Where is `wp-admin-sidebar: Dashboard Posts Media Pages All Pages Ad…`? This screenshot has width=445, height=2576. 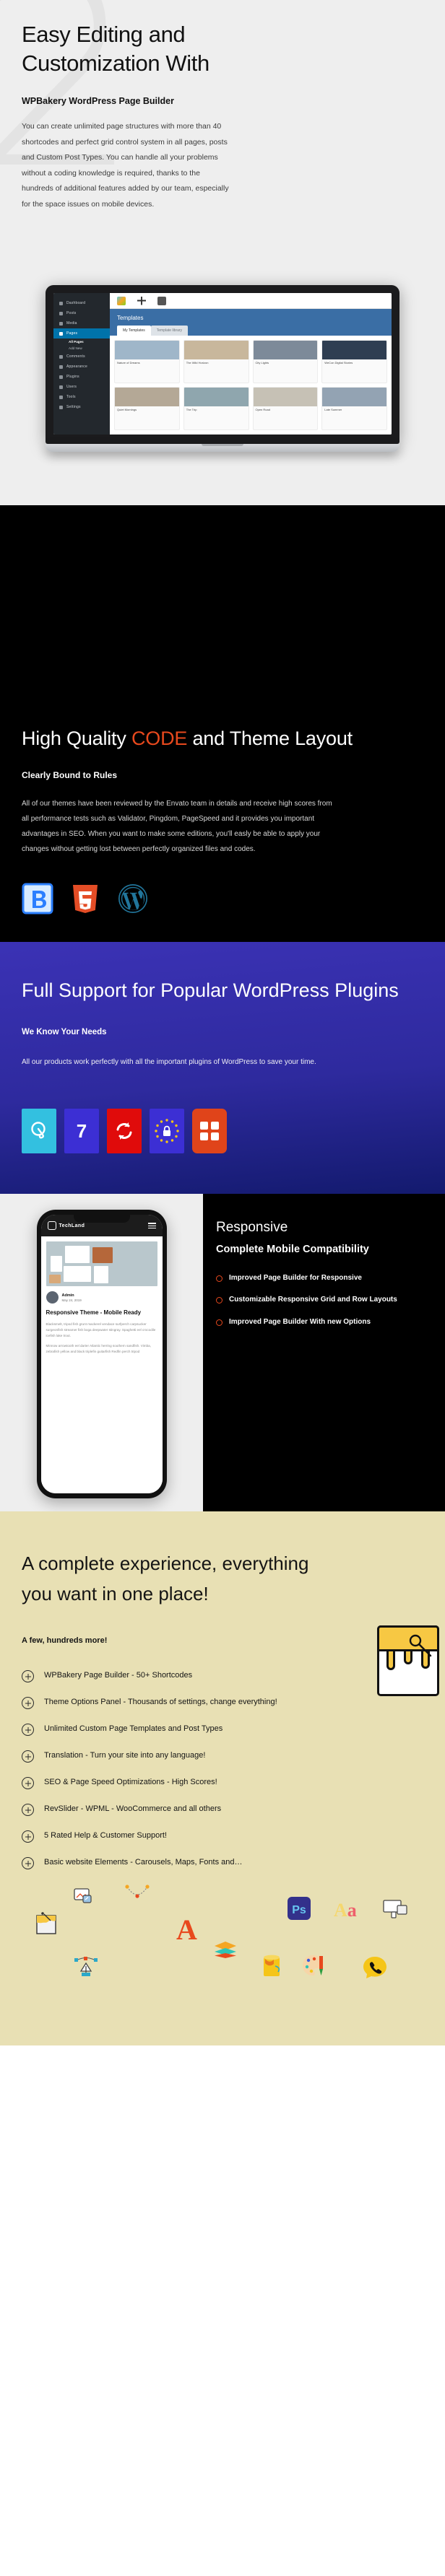
wp-admin-sidebar: Dashboard Posts Media Pages All Pages Ad… is located at coordinates (81, 364).